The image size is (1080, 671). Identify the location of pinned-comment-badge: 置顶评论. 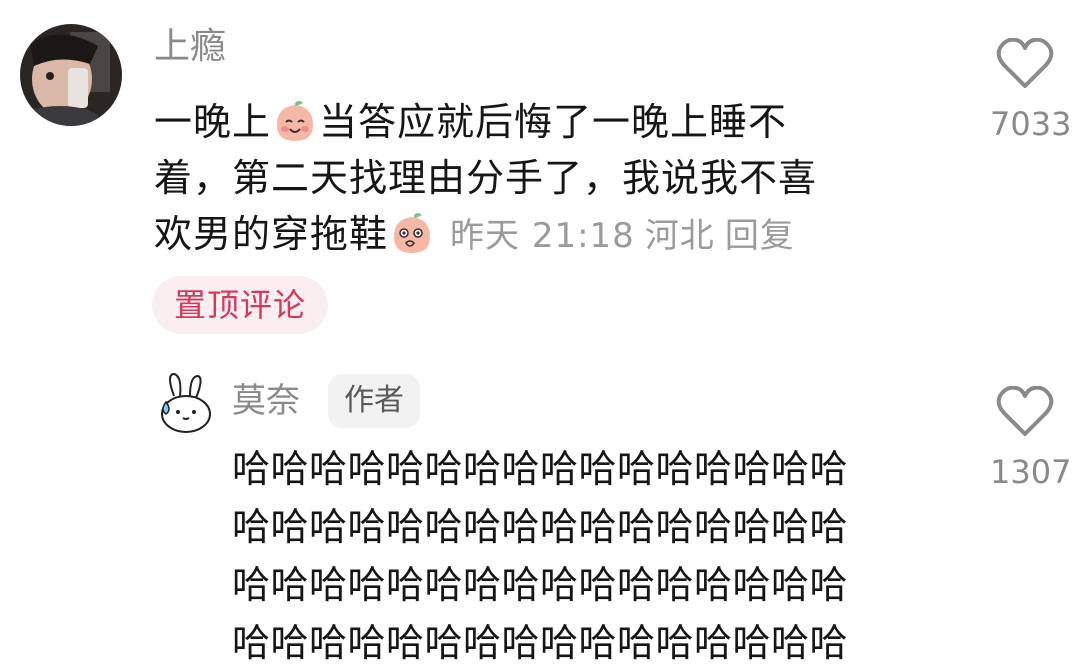
(240, 305).